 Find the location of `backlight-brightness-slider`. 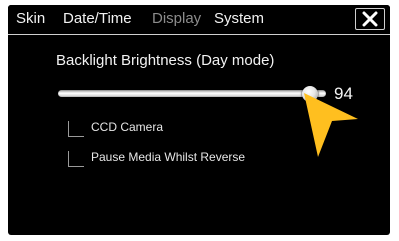

backlight-brightness-slider is located at coordinates (192, 94).